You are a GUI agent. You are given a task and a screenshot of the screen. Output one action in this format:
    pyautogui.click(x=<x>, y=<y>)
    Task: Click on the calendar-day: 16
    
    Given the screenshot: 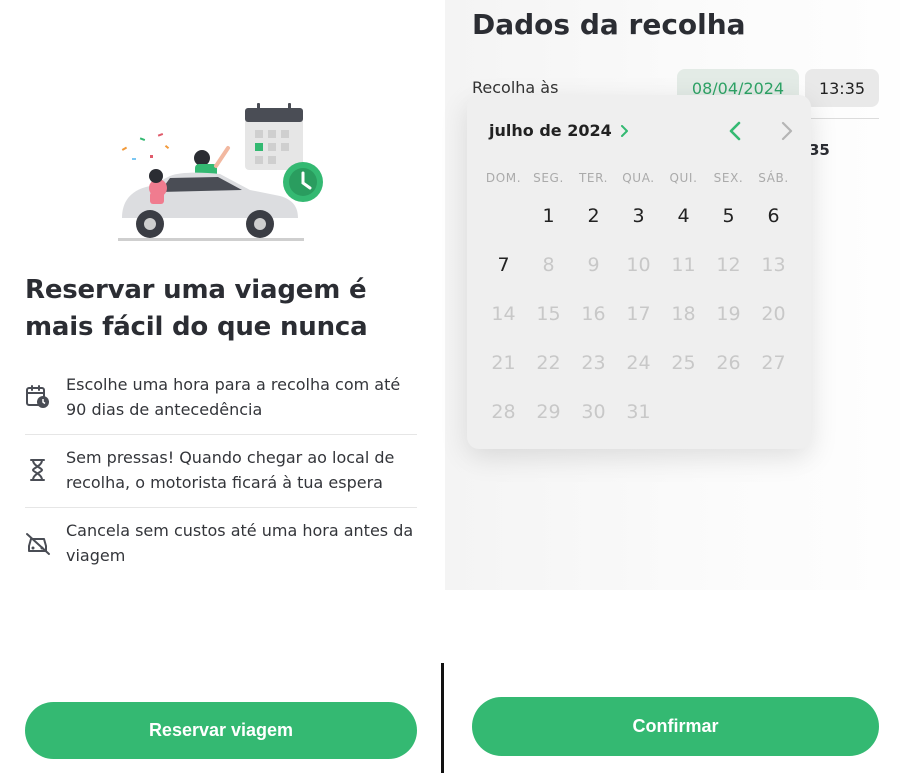 What is the action you would take?
    pyautogui.click(x=593, y=313)
    